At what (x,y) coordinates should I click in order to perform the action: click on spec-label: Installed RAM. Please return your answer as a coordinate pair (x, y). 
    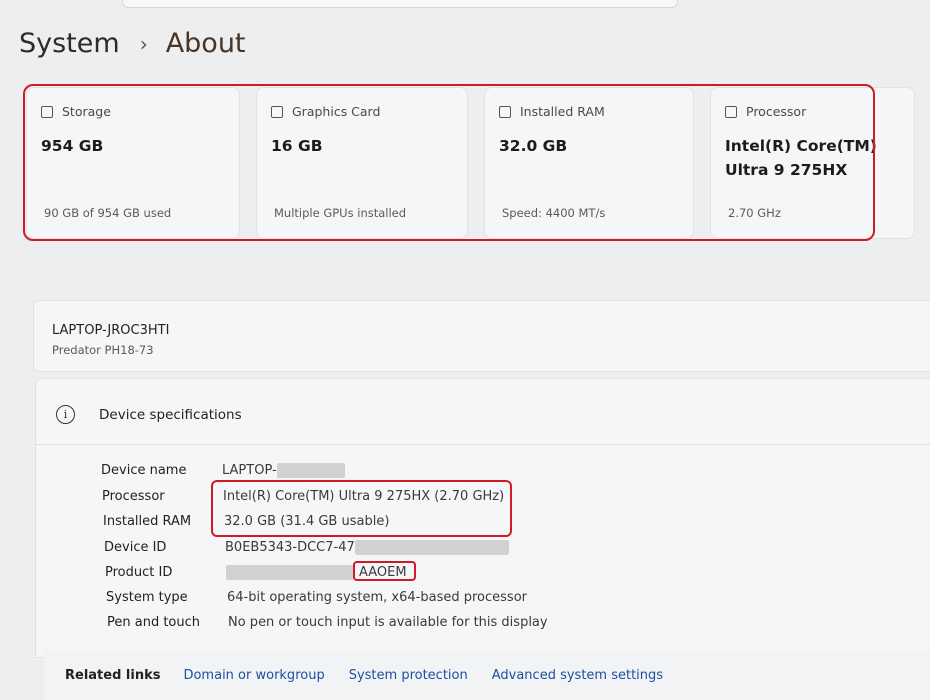
    Looking at the image, I should click on (147, 521).